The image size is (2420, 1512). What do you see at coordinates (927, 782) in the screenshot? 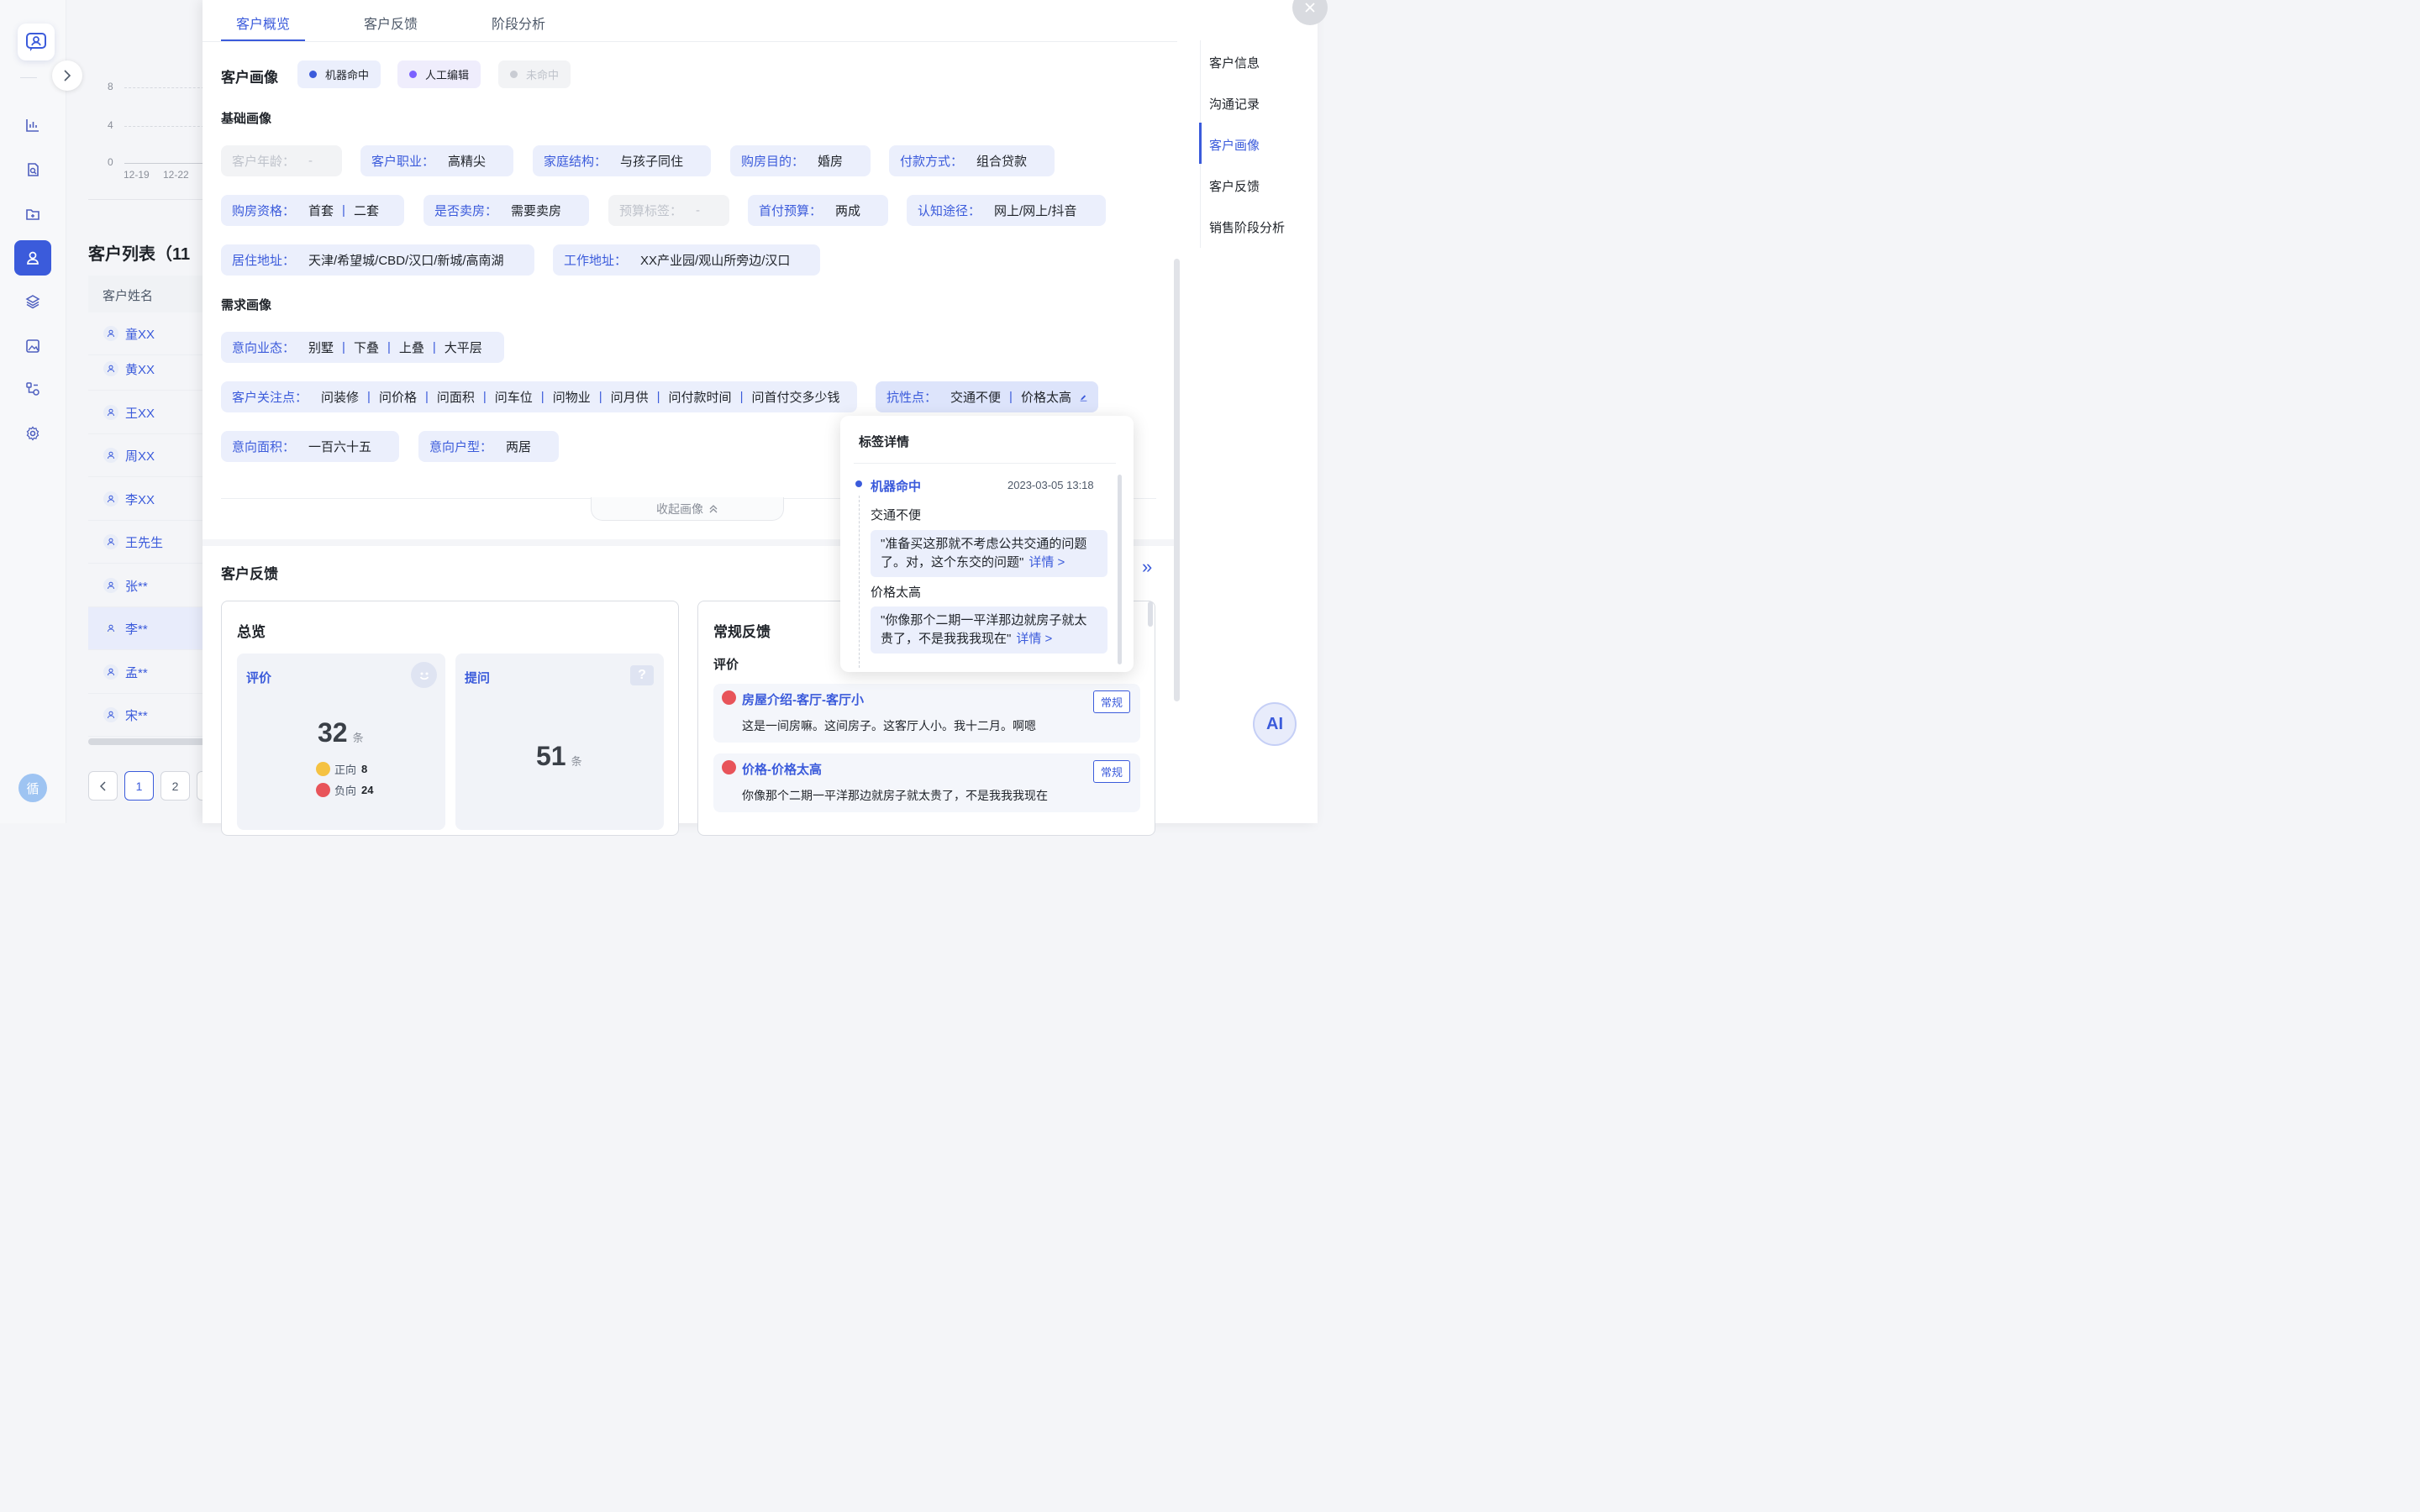
I see `feedback-item: 价格-价格太高 常规 你像那个二期一平洋那边就房子就太贵了，不是我我我现在` at bounding box center [927, 782].